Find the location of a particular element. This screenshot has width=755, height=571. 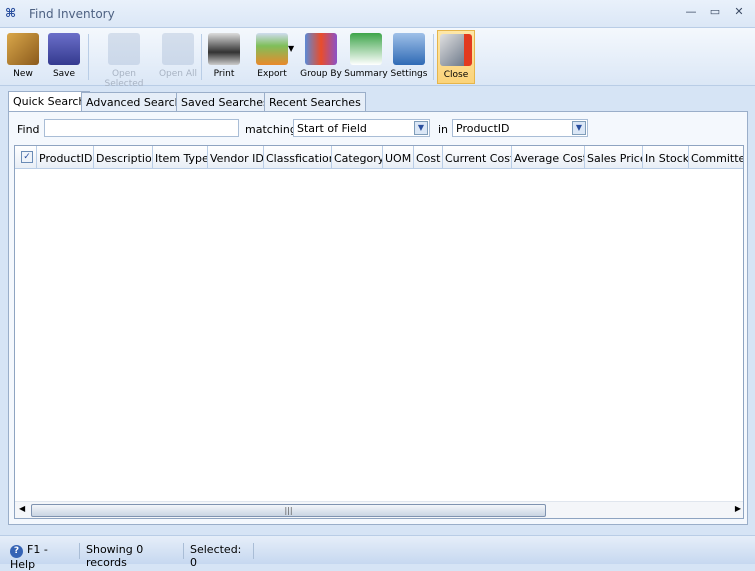

maximize-button: ▭ is located at coordinates (715, 13).